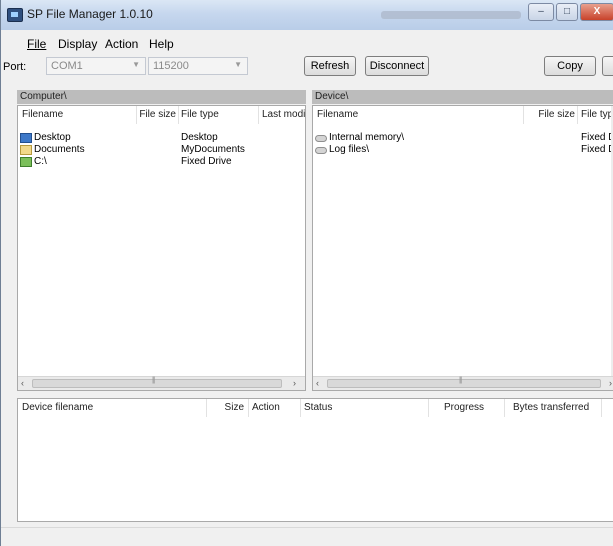  What do you see at coordinates (397, 66) in the screenshot?
I see `disconnect-button: Disconnect` at bounding box center [397, 66].